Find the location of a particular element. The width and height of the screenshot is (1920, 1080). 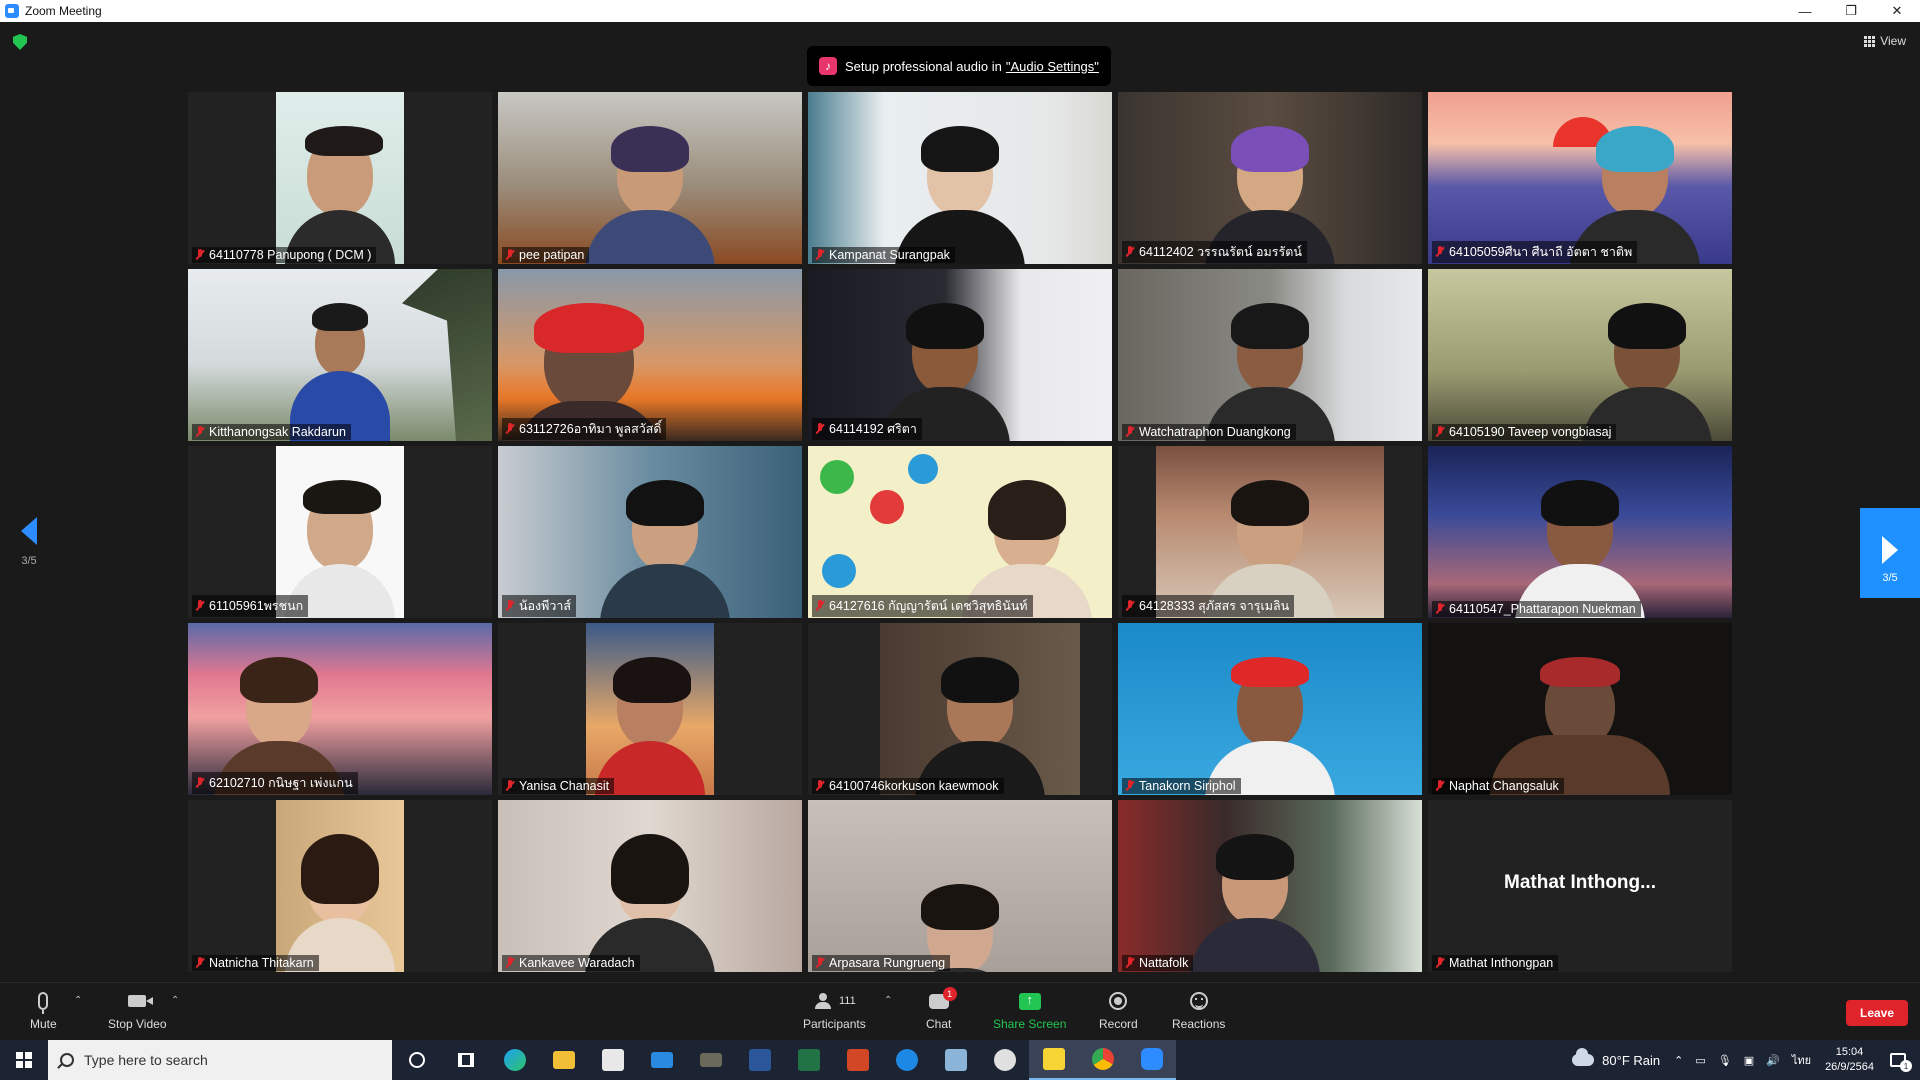

minimize-button: — is located at coordinates (1805, 11).